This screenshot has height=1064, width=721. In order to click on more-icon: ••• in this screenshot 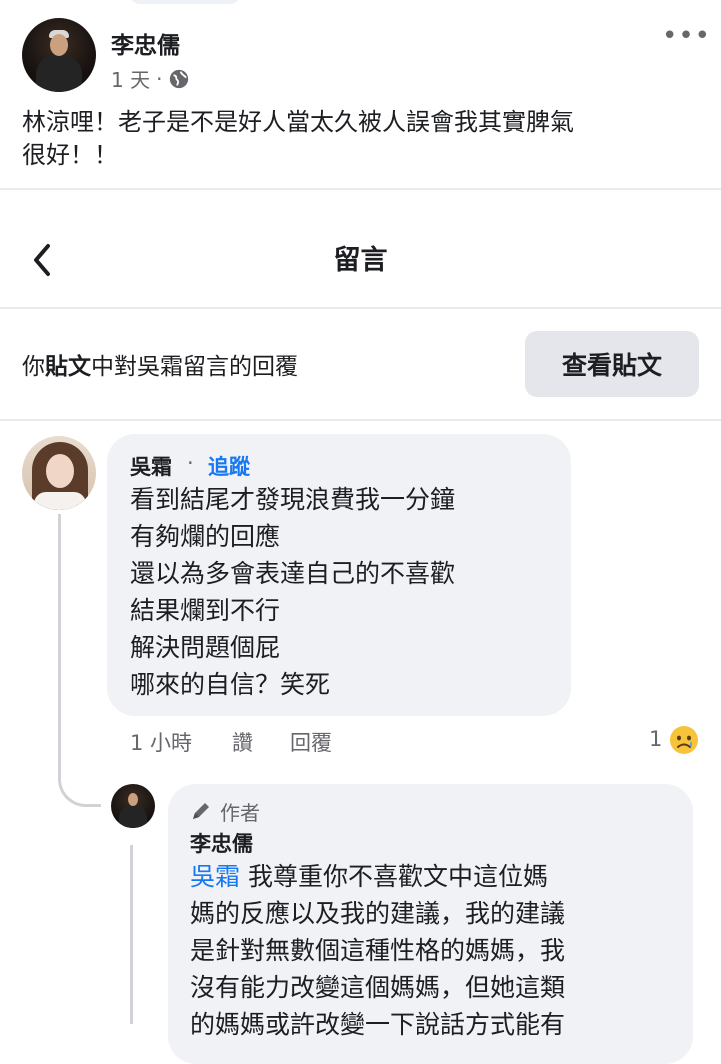, I will do `click(686, 36)`.